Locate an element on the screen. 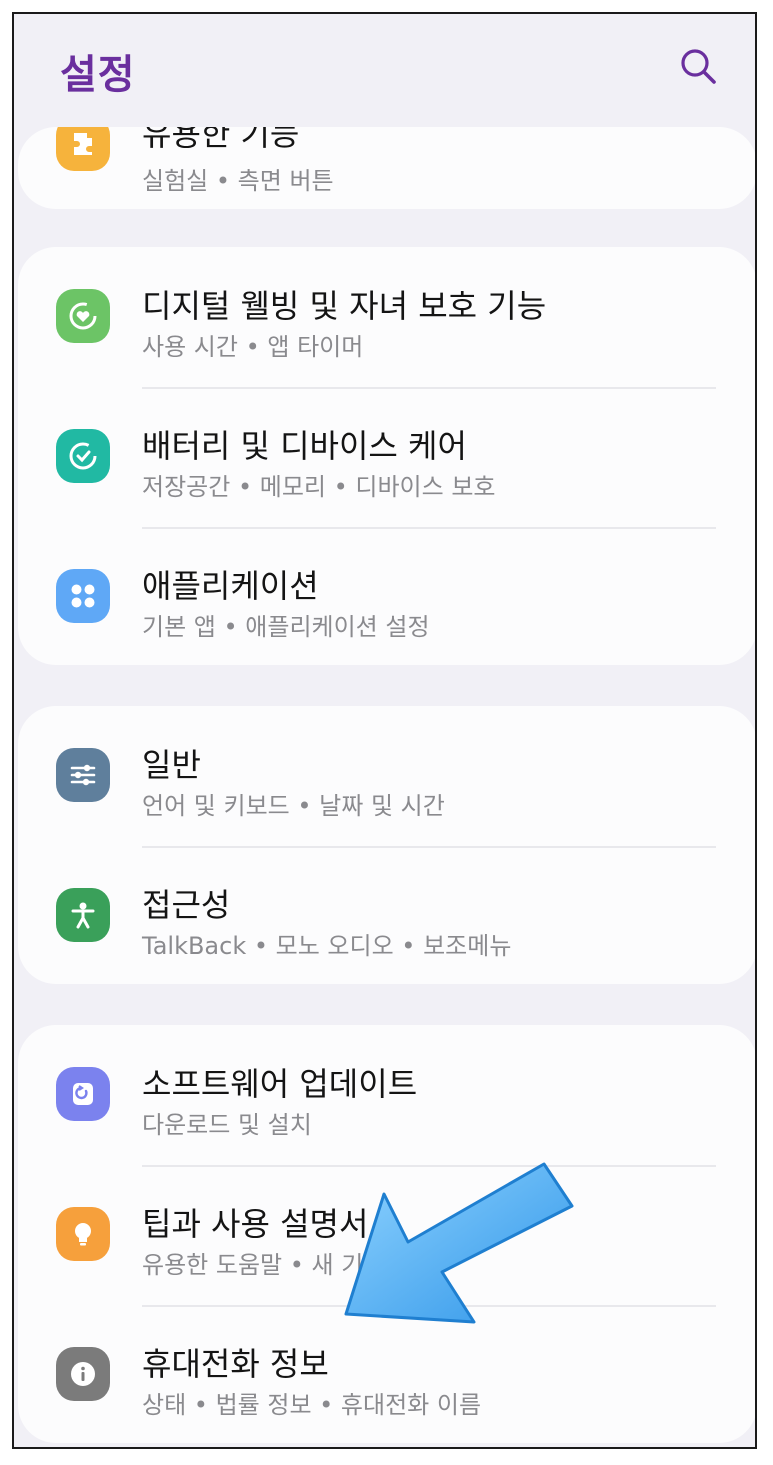 This screenshot has height=1465, width=773. info-icon is located at coordinates (83, 1374).